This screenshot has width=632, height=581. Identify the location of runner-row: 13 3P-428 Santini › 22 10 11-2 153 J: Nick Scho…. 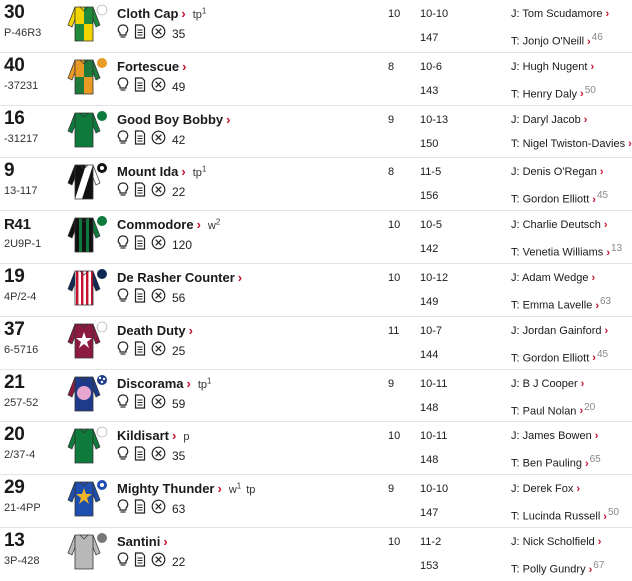
(316, 554).